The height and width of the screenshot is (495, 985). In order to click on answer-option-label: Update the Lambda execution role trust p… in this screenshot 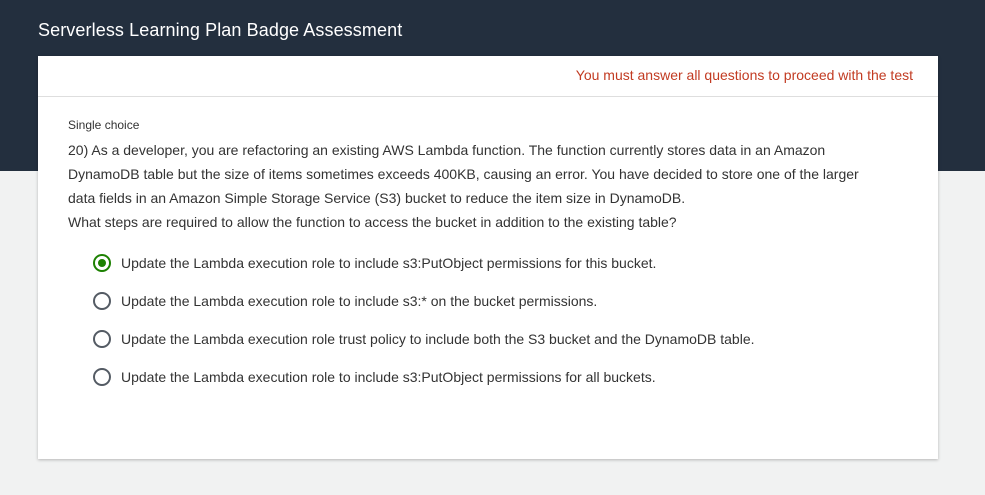, I will do `click(438, 339)`.